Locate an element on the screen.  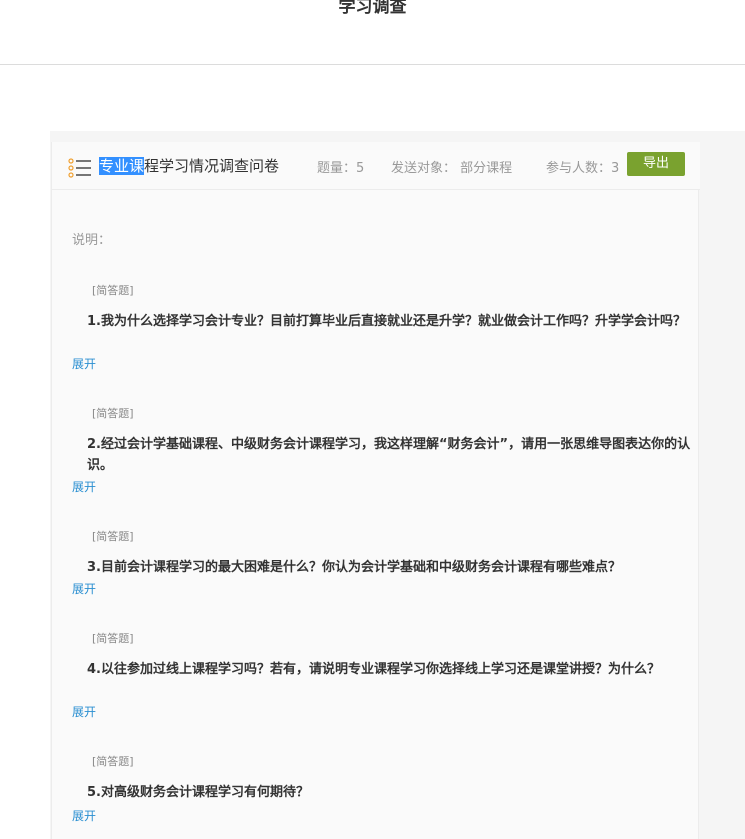
list-icon is located at coordinates (79, 168).